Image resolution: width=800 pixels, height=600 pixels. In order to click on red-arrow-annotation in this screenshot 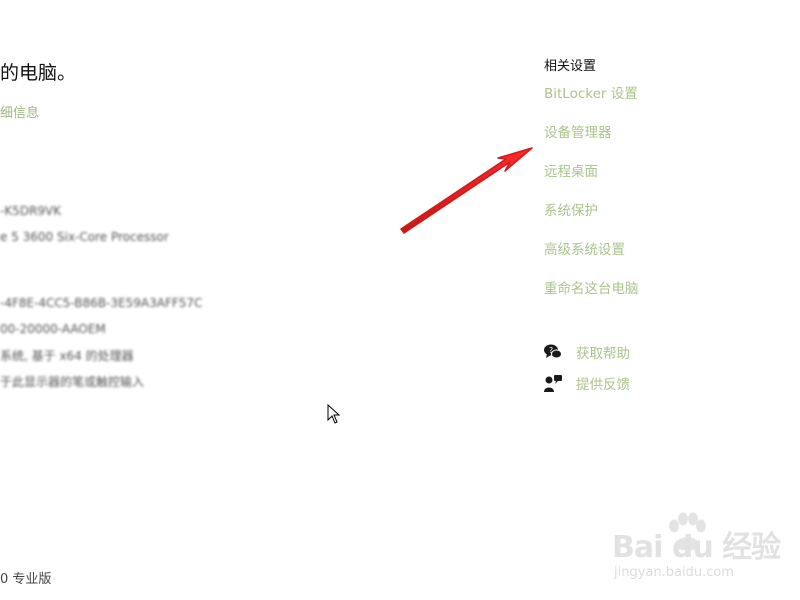, I will do `click(466, 190)`.